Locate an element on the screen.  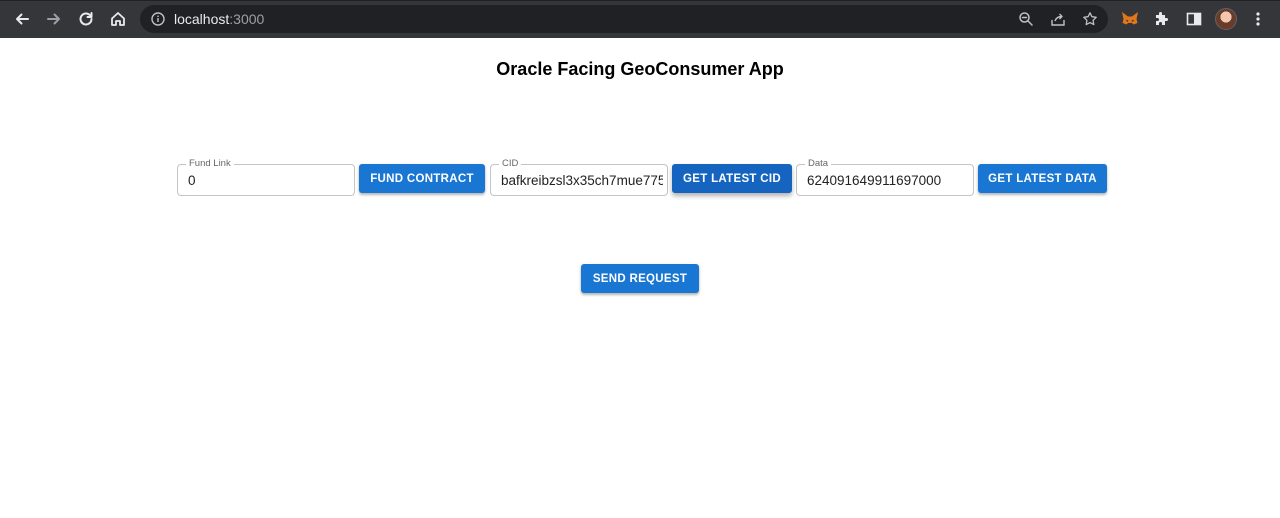
url-text: localhost:3000 is located at coordinates (219, 19).